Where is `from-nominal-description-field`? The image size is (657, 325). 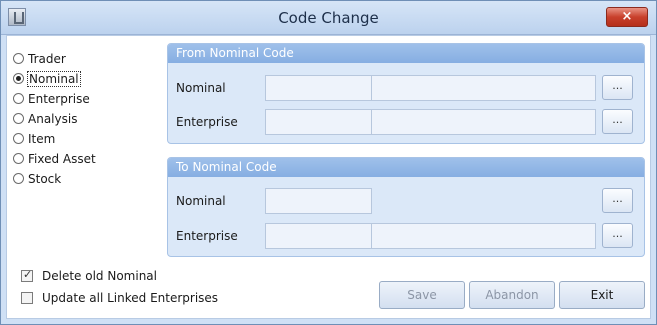 from-nominal-description-field is located at coordinates (483, 88).